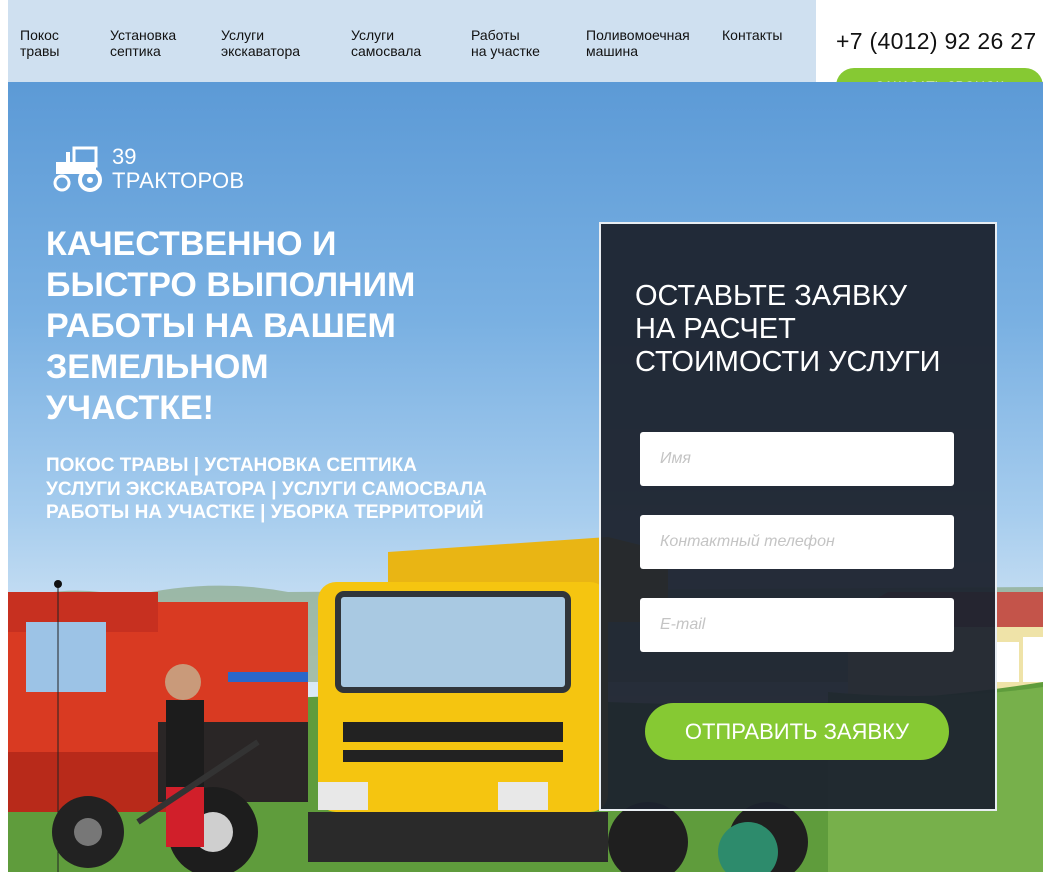 Image resolution: width=1043 pixels, height=872 pixels. Describe the element at coordinates (797, 731) in the screenshot. I see `submit-request-button: ОТПРАВИТЬ ЗАЯВКУ` at that location.